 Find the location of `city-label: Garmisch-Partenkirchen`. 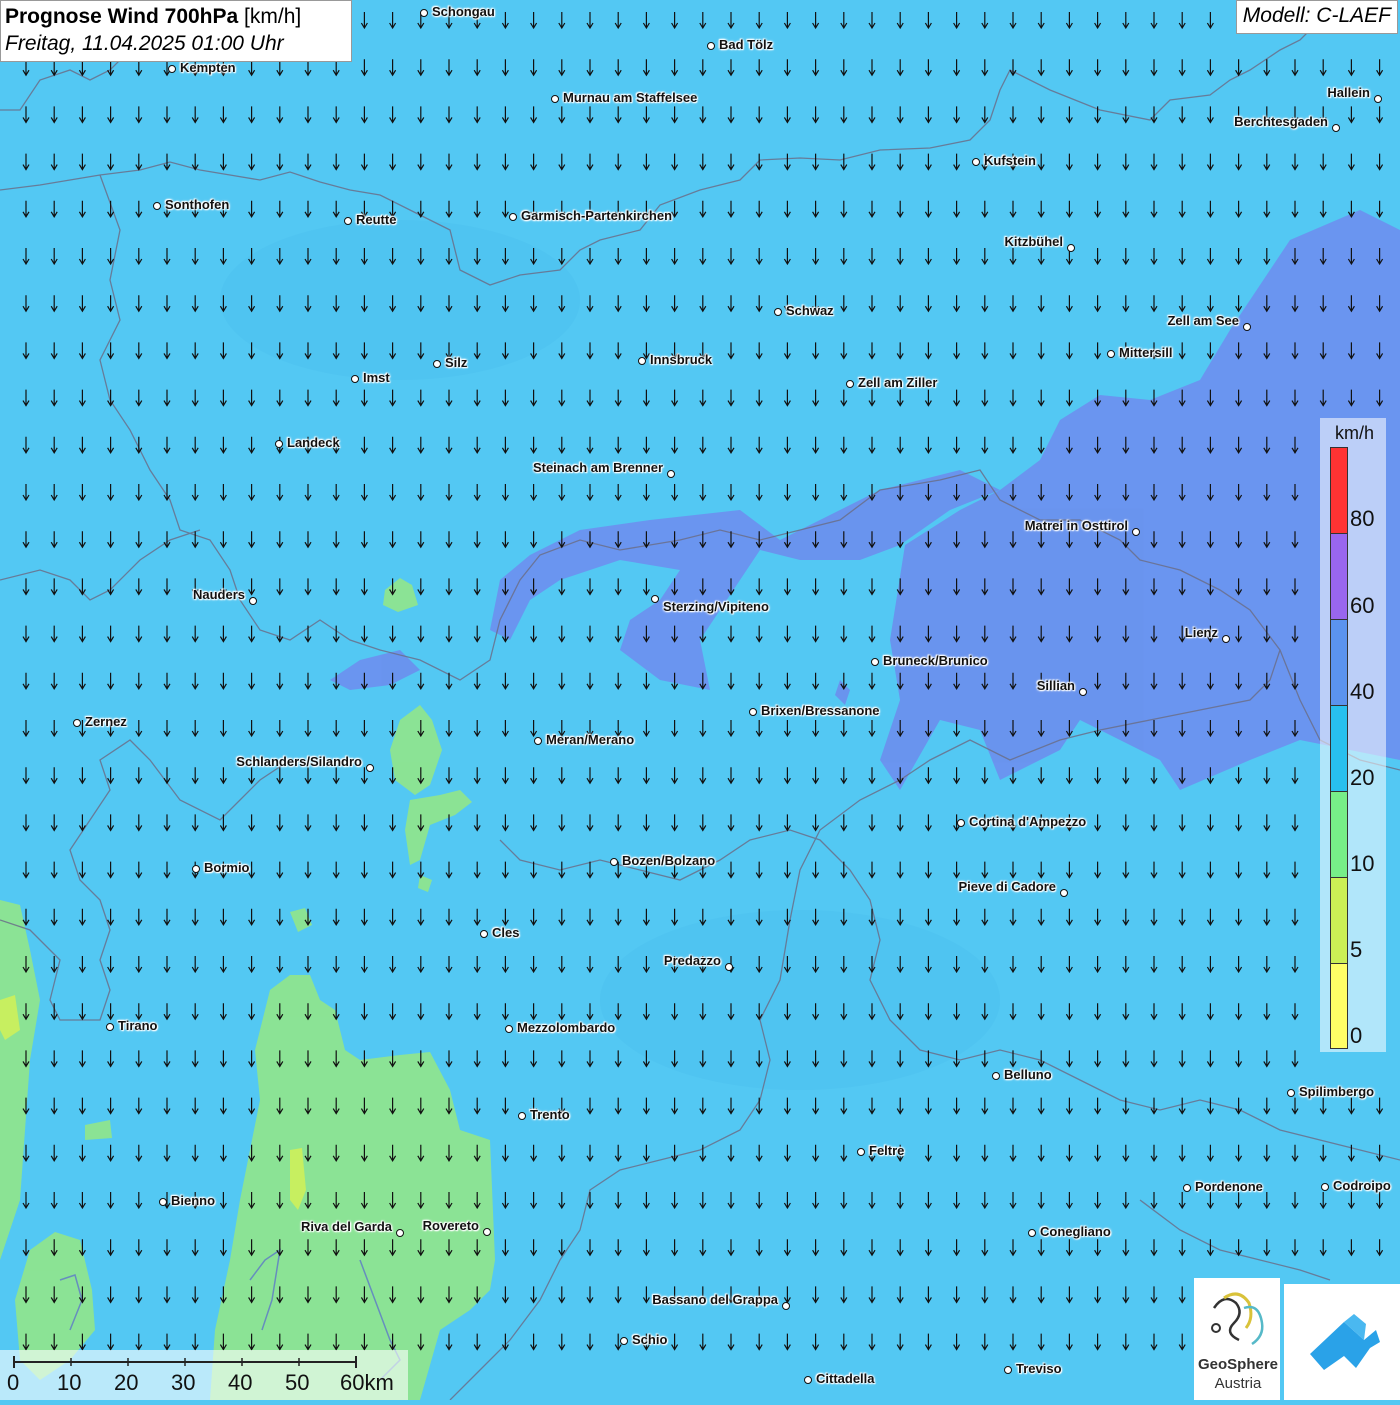

city-label: Garmisch-Partenkirchen is located at coordinates (597, 215).